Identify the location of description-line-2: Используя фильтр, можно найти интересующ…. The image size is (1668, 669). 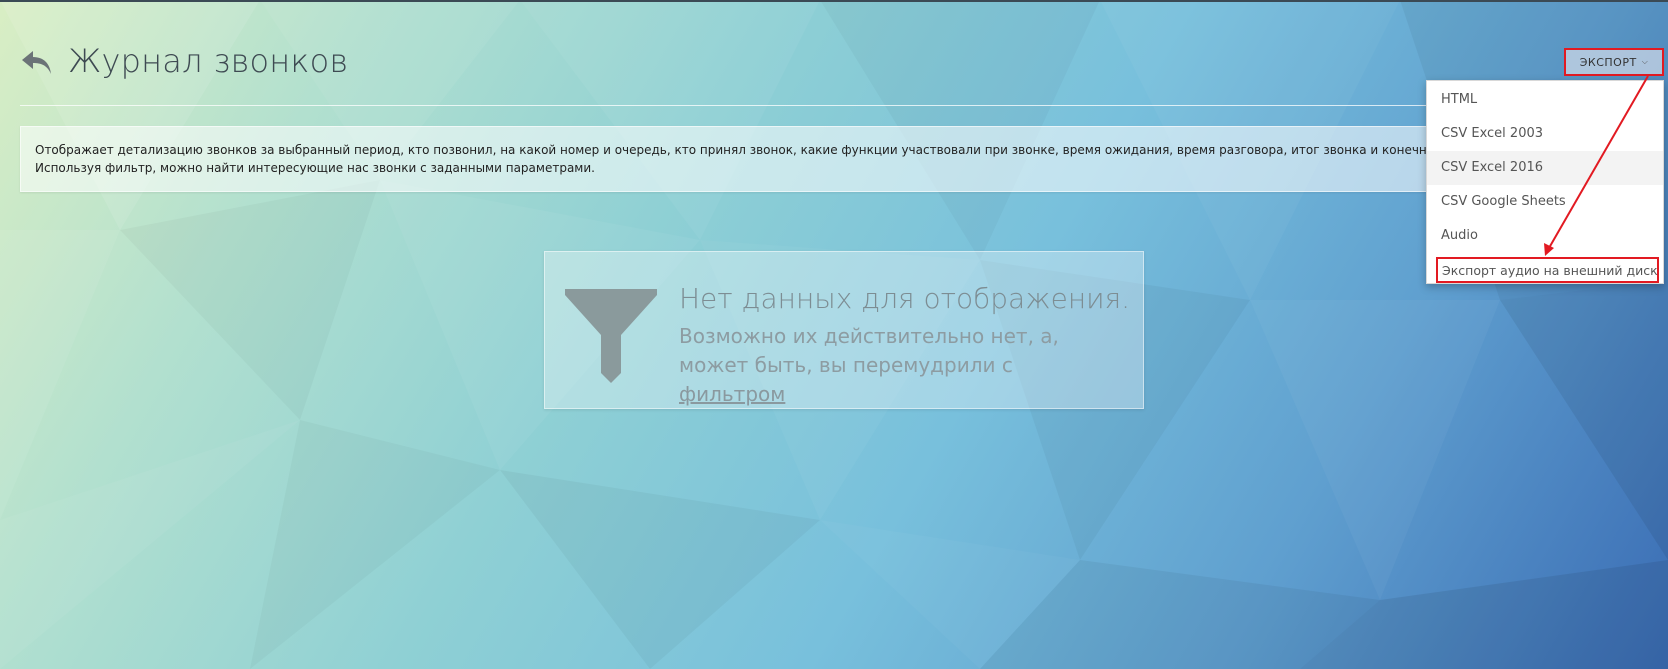
(315, 168).